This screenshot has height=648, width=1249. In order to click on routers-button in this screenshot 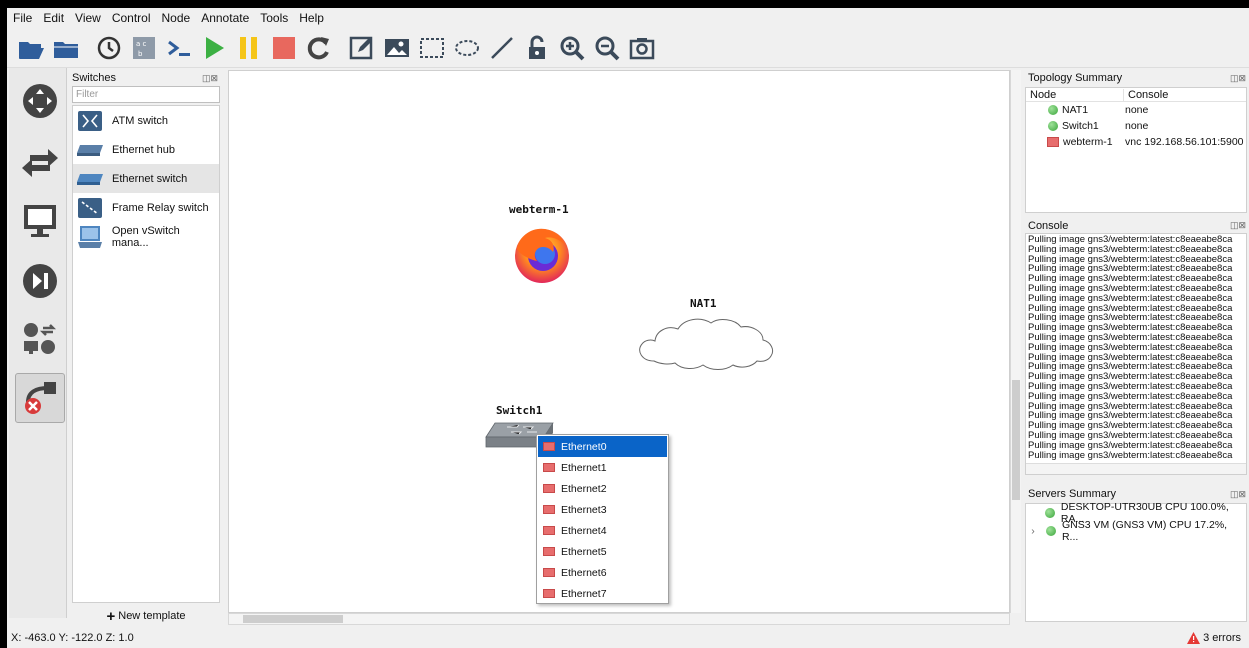, I will do `click(40, 101)`.